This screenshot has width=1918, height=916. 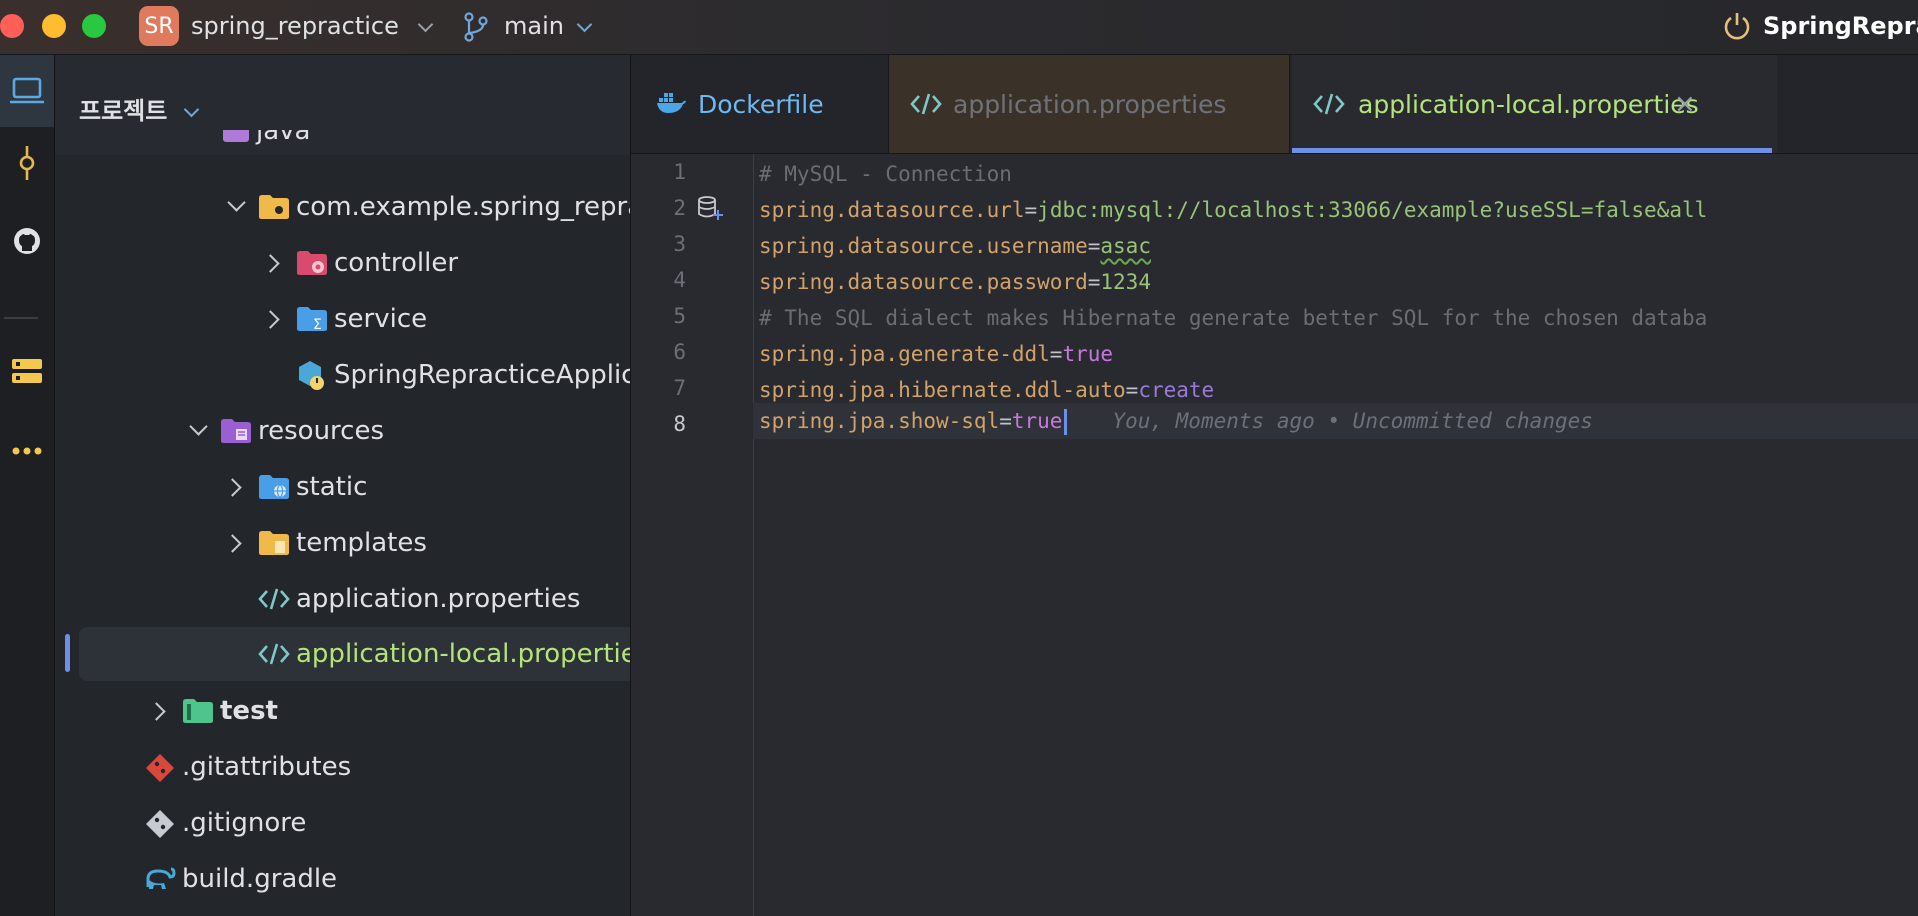 What do you see at coordinates (198, 711) in the screenshot?
I see `test-folder-icon` at bounding box center [198, 711].